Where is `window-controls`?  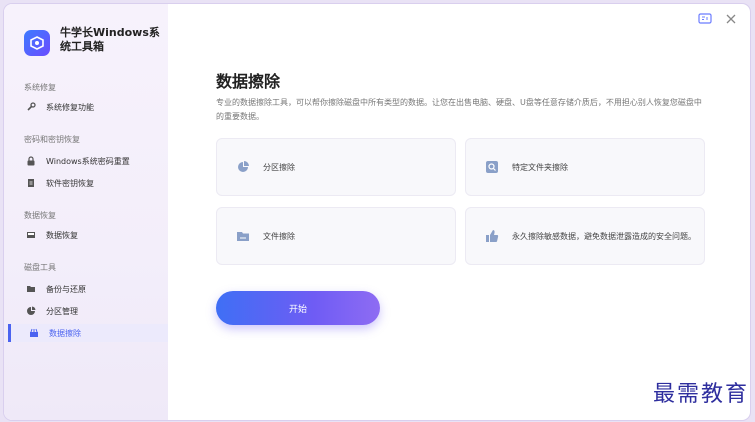 window-controls is located at coordinates (718, 19).